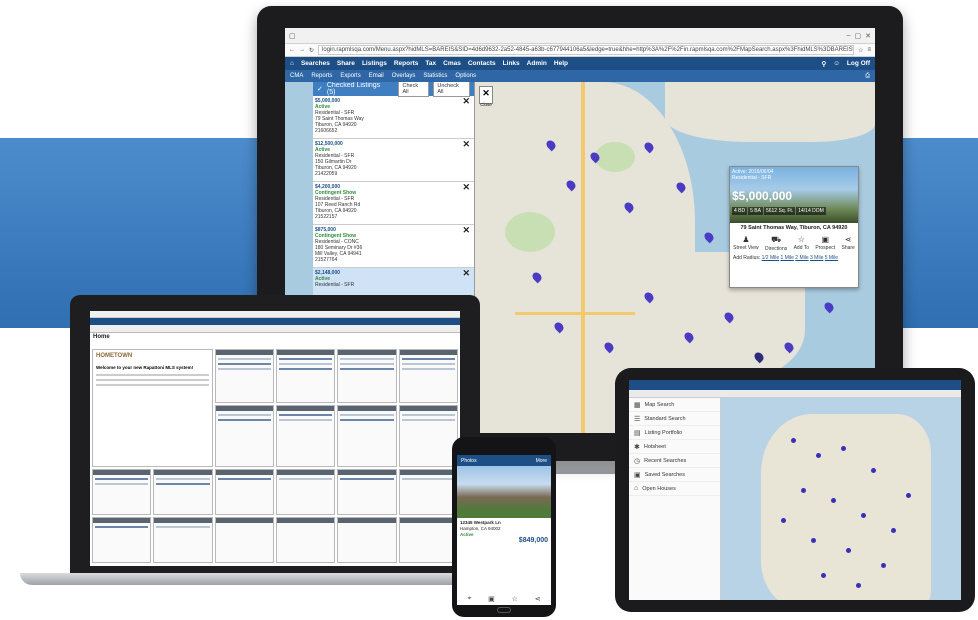  What do you see at coordinates (867, 76) in the screenshot?
I see `print-icon: ⎙` at bounding box center [867, 76].